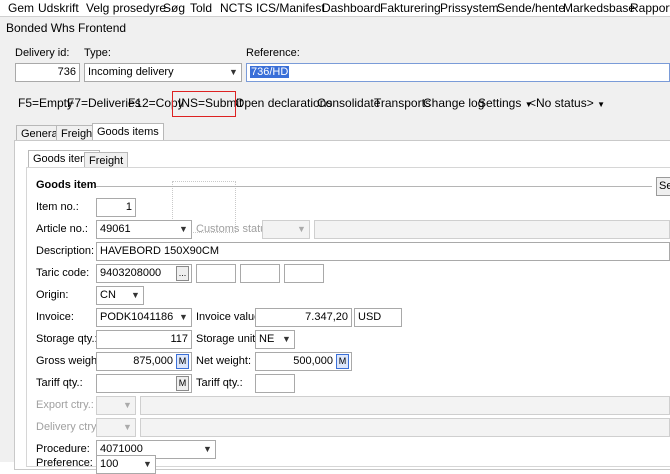 The width and height of the screenshot is (670, 474). Describe the element at coordinates (69, 427) in the screenshot. I see `delivery-ctry-label: Delivery ctry.:` at that location.